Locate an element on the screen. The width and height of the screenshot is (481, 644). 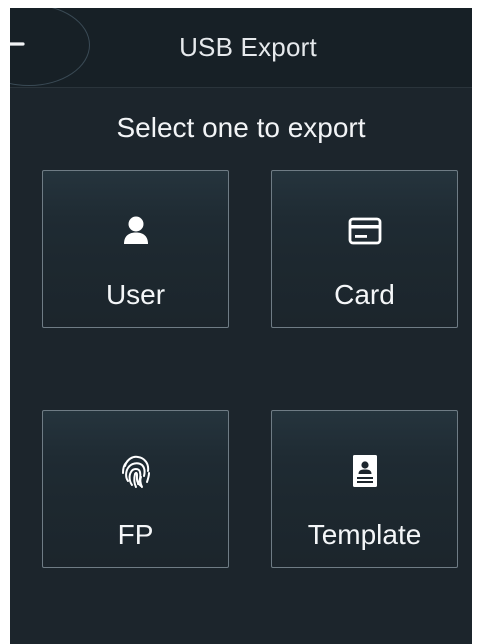
user-export-button: User is located at coordinates (135, 249).